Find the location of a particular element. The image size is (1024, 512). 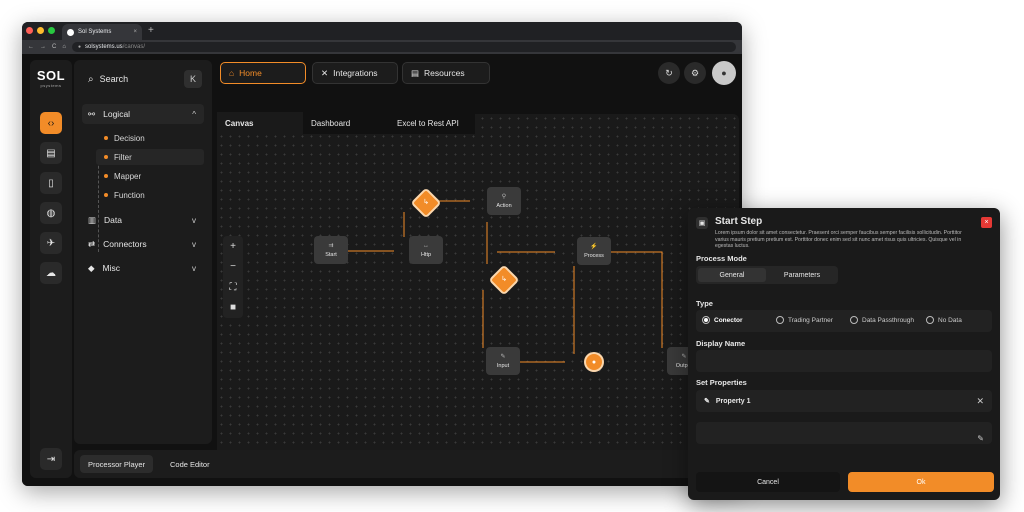

display-name-field is located at coordinates (844, 361).